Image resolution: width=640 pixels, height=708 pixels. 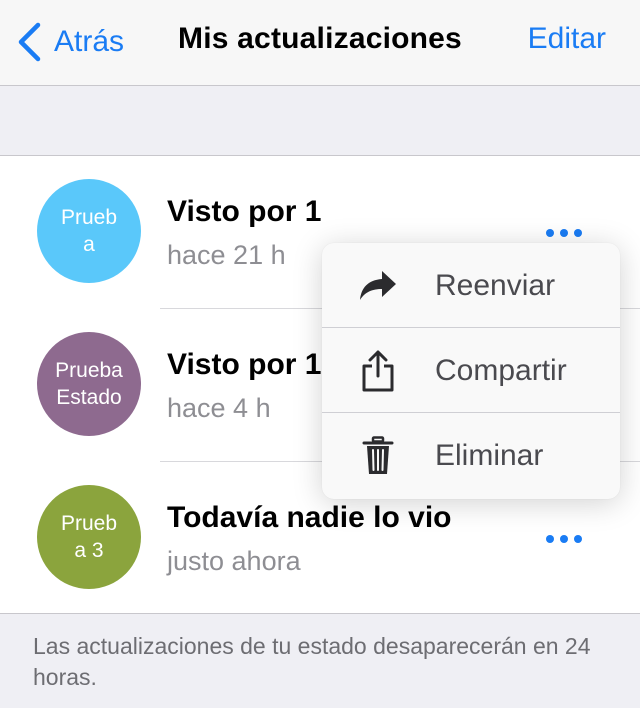 What do you see at coordinates (378, 286) in the screenshot?
I see `forward-icon` at bounding box center [378, 286].